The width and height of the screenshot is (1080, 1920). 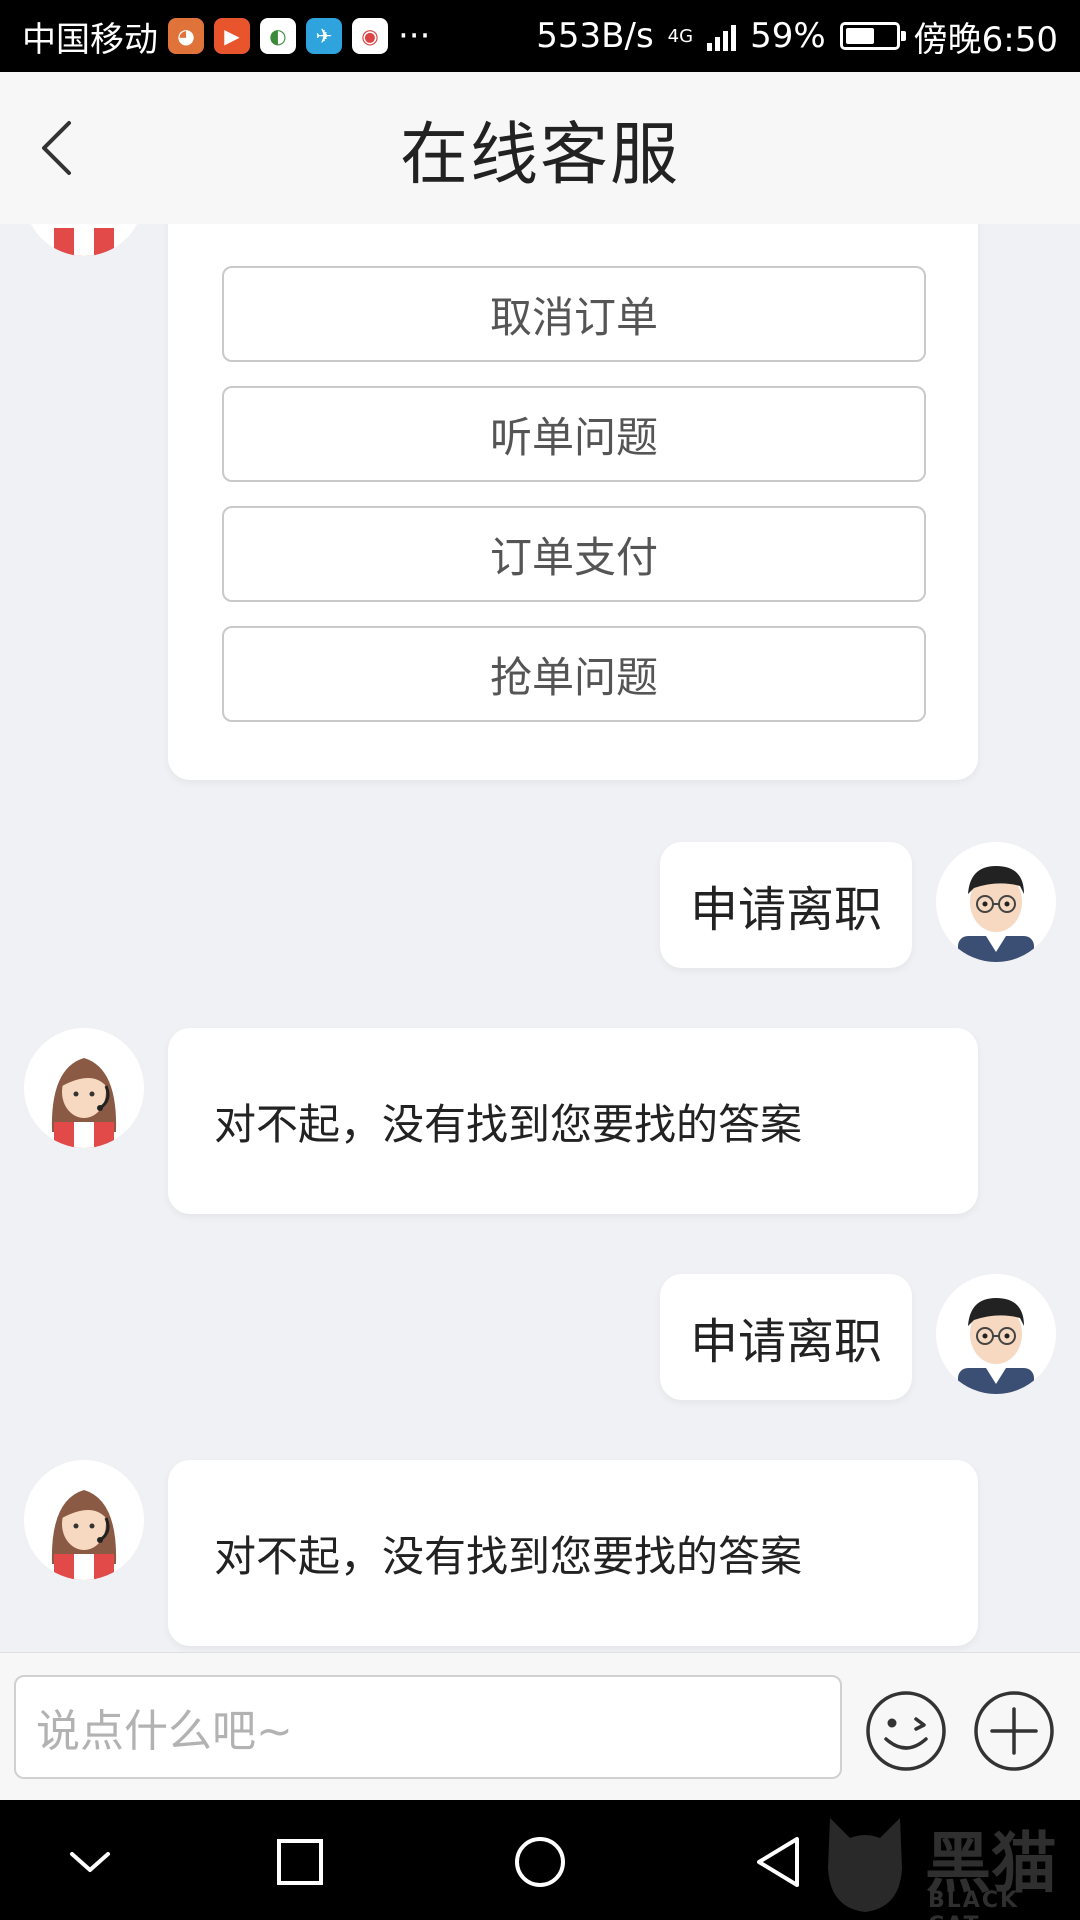 I want to click on video-app-icon: ▶, so click(x=232, y=36).